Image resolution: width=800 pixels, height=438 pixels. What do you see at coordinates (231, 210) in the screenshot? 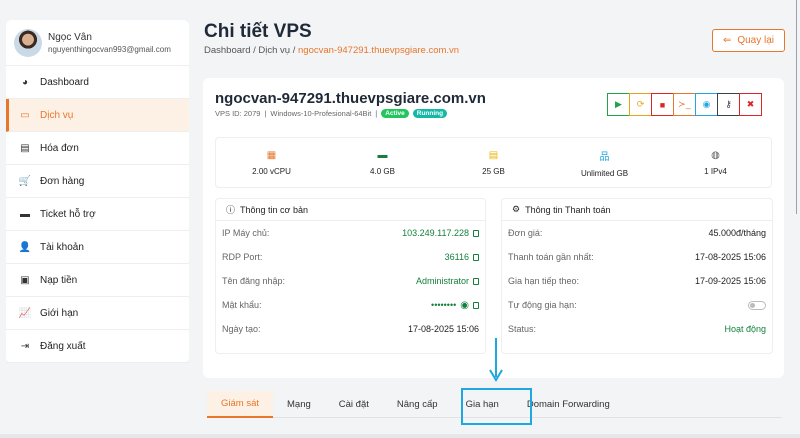
I see `info-circle-icon: ⓘ` at bounding box center [231, 210].